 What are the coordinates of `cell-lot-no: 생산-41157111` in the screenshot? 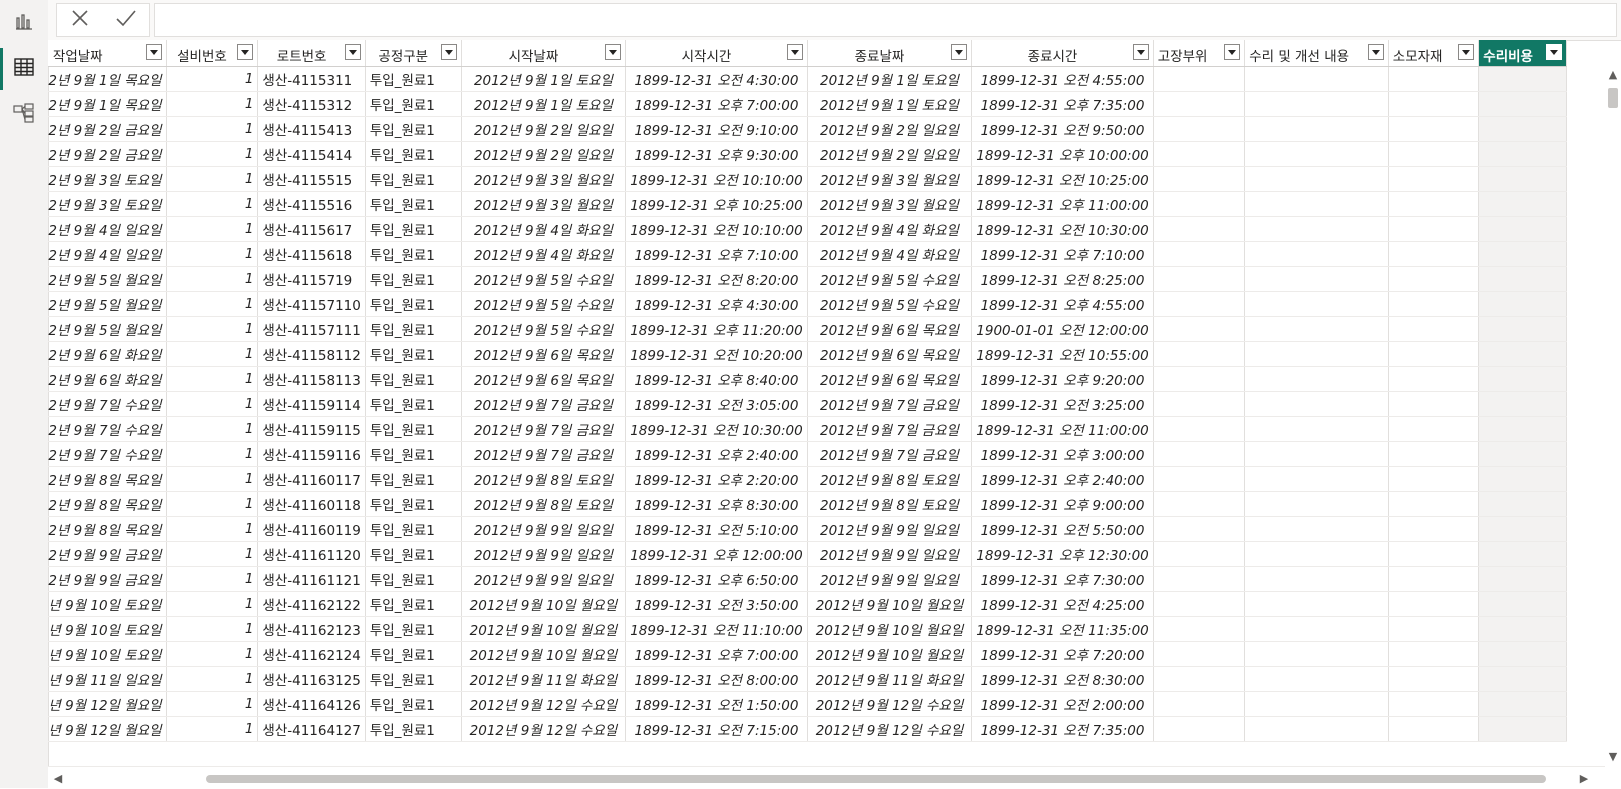 It's located at (311, 329).